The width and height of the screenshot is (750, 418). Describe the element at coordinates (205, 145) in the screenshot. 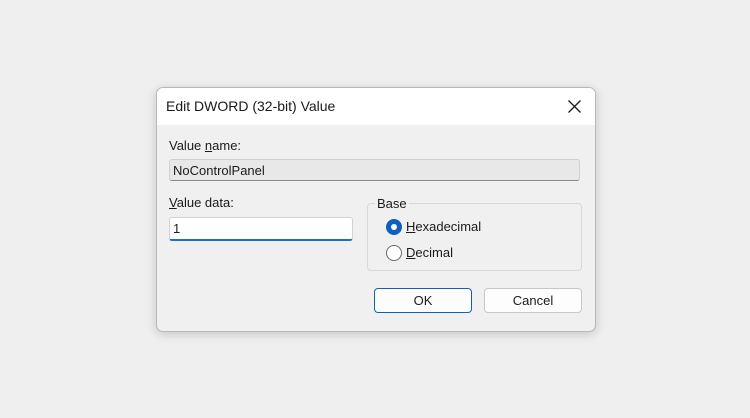

I see `value-name-label: Value name:` at that location.